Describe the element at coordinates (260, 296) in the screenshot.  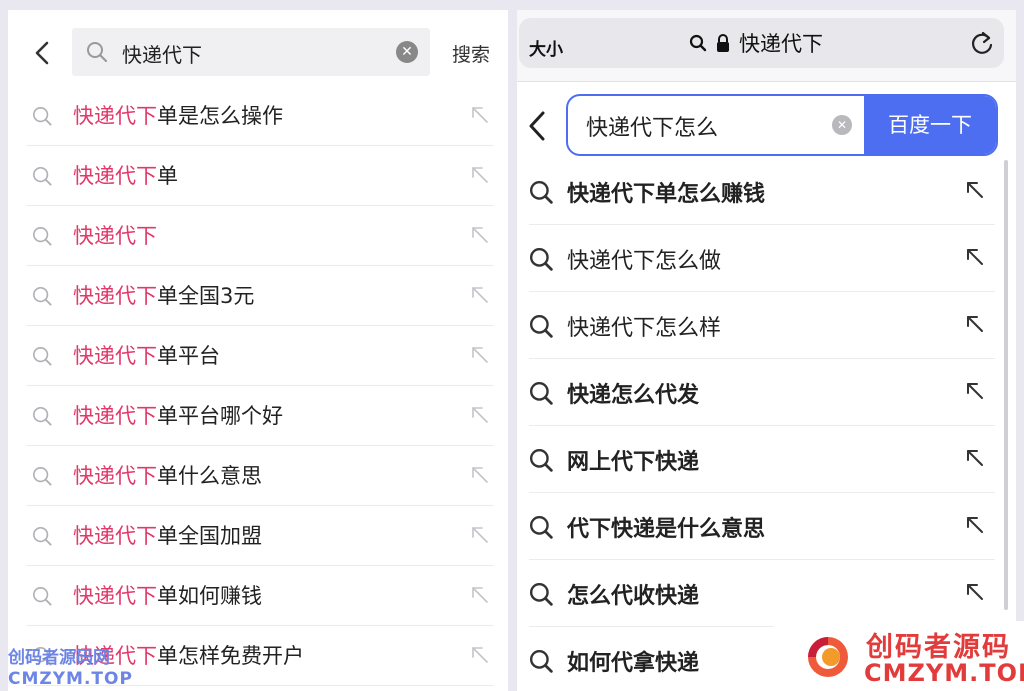
I see `suggestion-item: 快递代下单全国3元` at that location.